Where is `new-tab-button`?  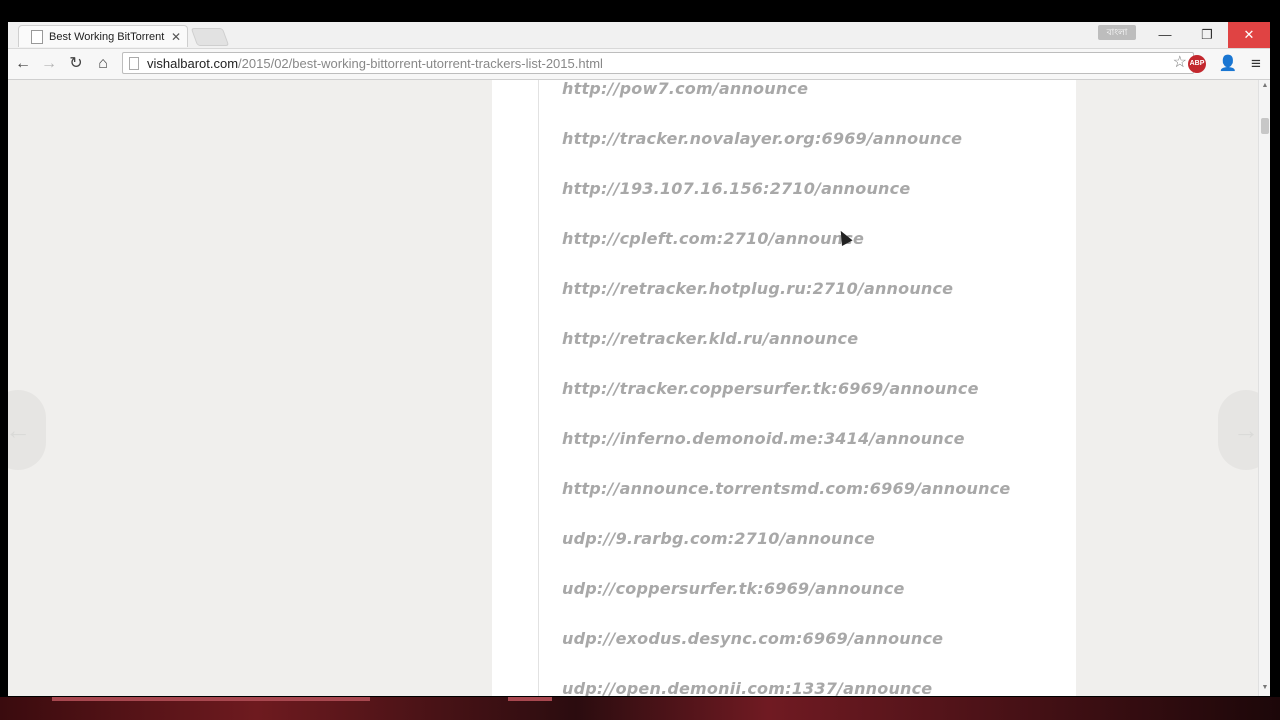 new-tab-button is located at coordinates (210, 37).